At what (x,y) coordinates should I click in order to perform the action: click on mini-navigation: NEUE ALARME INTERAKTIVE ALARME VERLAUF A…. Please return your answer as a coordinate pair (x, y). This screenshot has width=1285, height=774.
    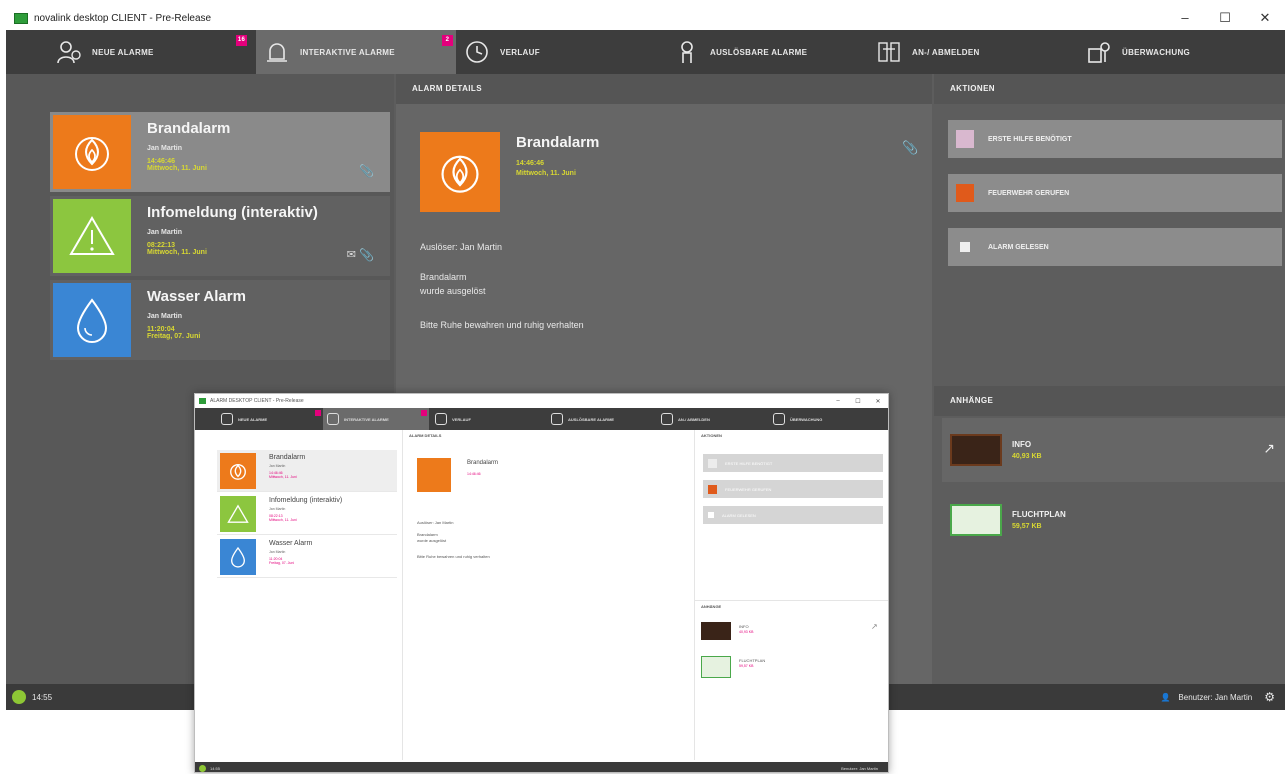
    Looking at the image, I should click on (541, 419).